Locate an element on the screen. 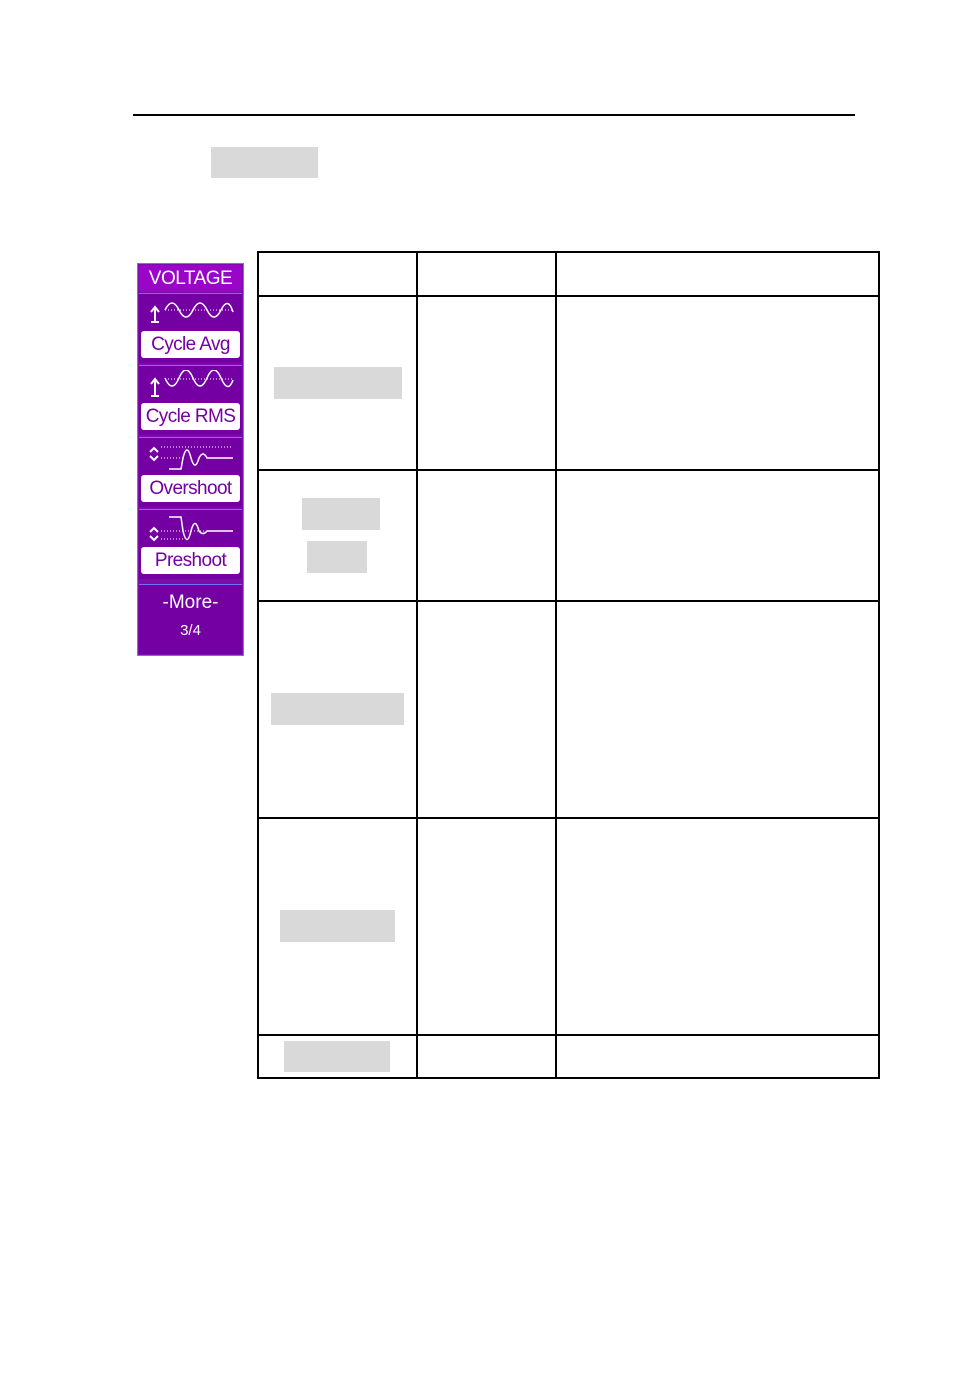 The width and height of the screenshot is (954, 1384). table-border-bottom is located at coordinates (568, 1078).